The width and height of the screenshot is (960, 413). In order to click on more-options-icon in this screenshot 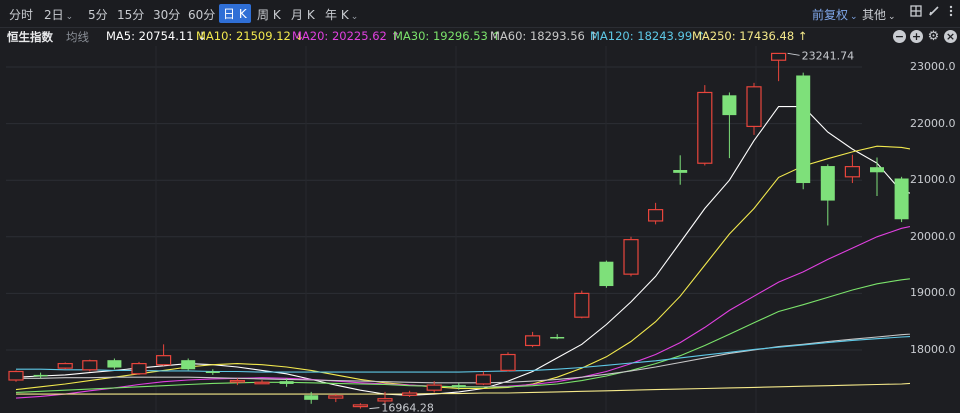, I will do `click(951, 13)`.